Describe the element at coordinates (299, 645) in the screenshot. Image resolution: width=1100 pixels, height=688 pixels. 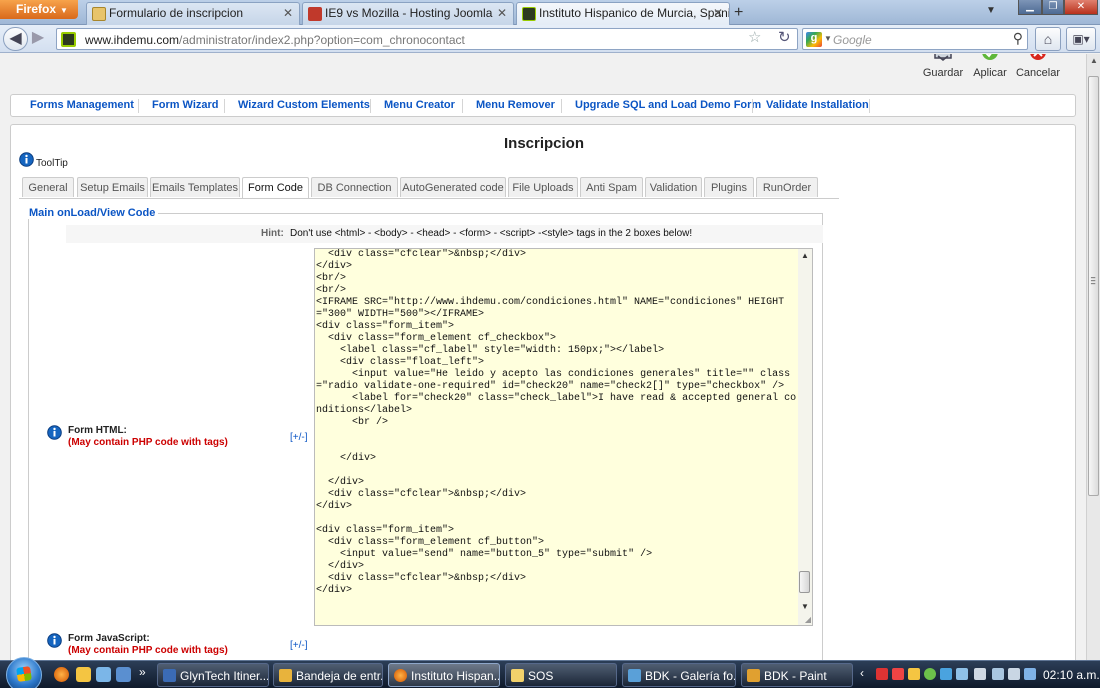
I see `form-javascript-toggle-link: [+/-]` at that location.